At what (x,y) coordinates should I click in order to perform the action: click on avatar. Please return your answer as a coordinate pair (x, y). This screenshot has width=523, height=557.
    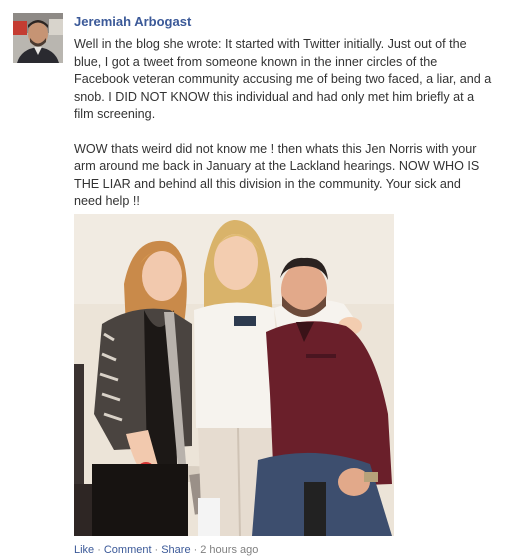
    Looking at the image, I should click on (38, 38).